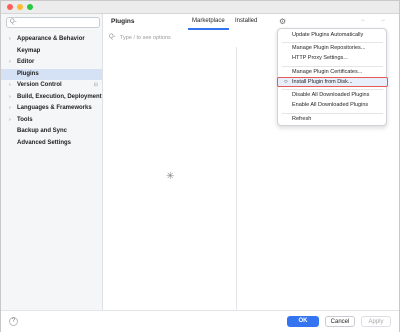  What do you see at coordinates (340, 321) in the screenshot?
I see `cancel-button: Cancel` at bounding box center [340, 321].